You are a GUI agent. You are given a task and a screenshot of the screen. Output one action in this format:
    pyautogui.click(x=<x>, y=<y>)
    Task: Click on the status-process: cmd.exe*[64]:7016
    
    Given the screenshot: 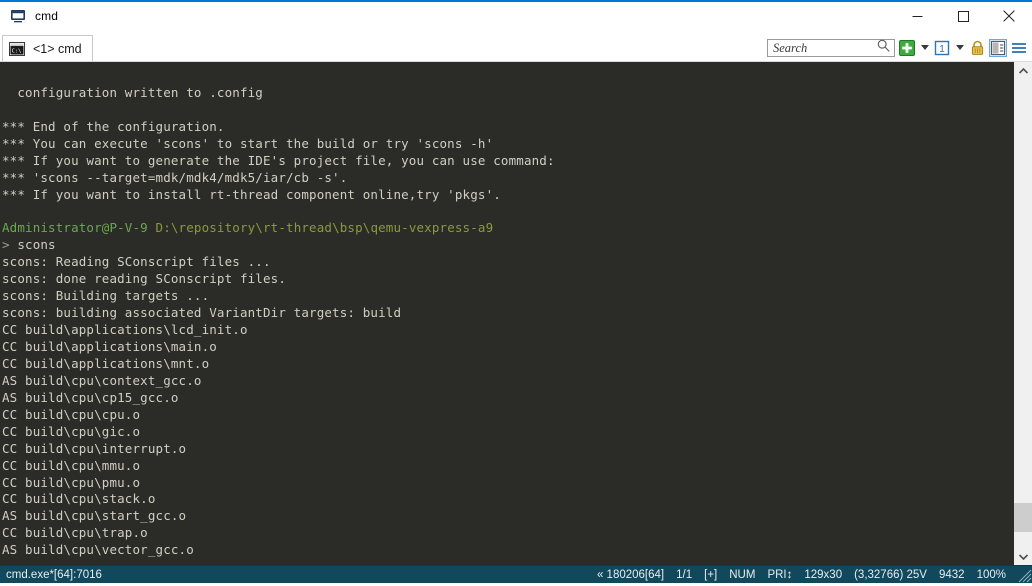 What is the action you would take?
    pyautogui.click(x=54, y=574)
    